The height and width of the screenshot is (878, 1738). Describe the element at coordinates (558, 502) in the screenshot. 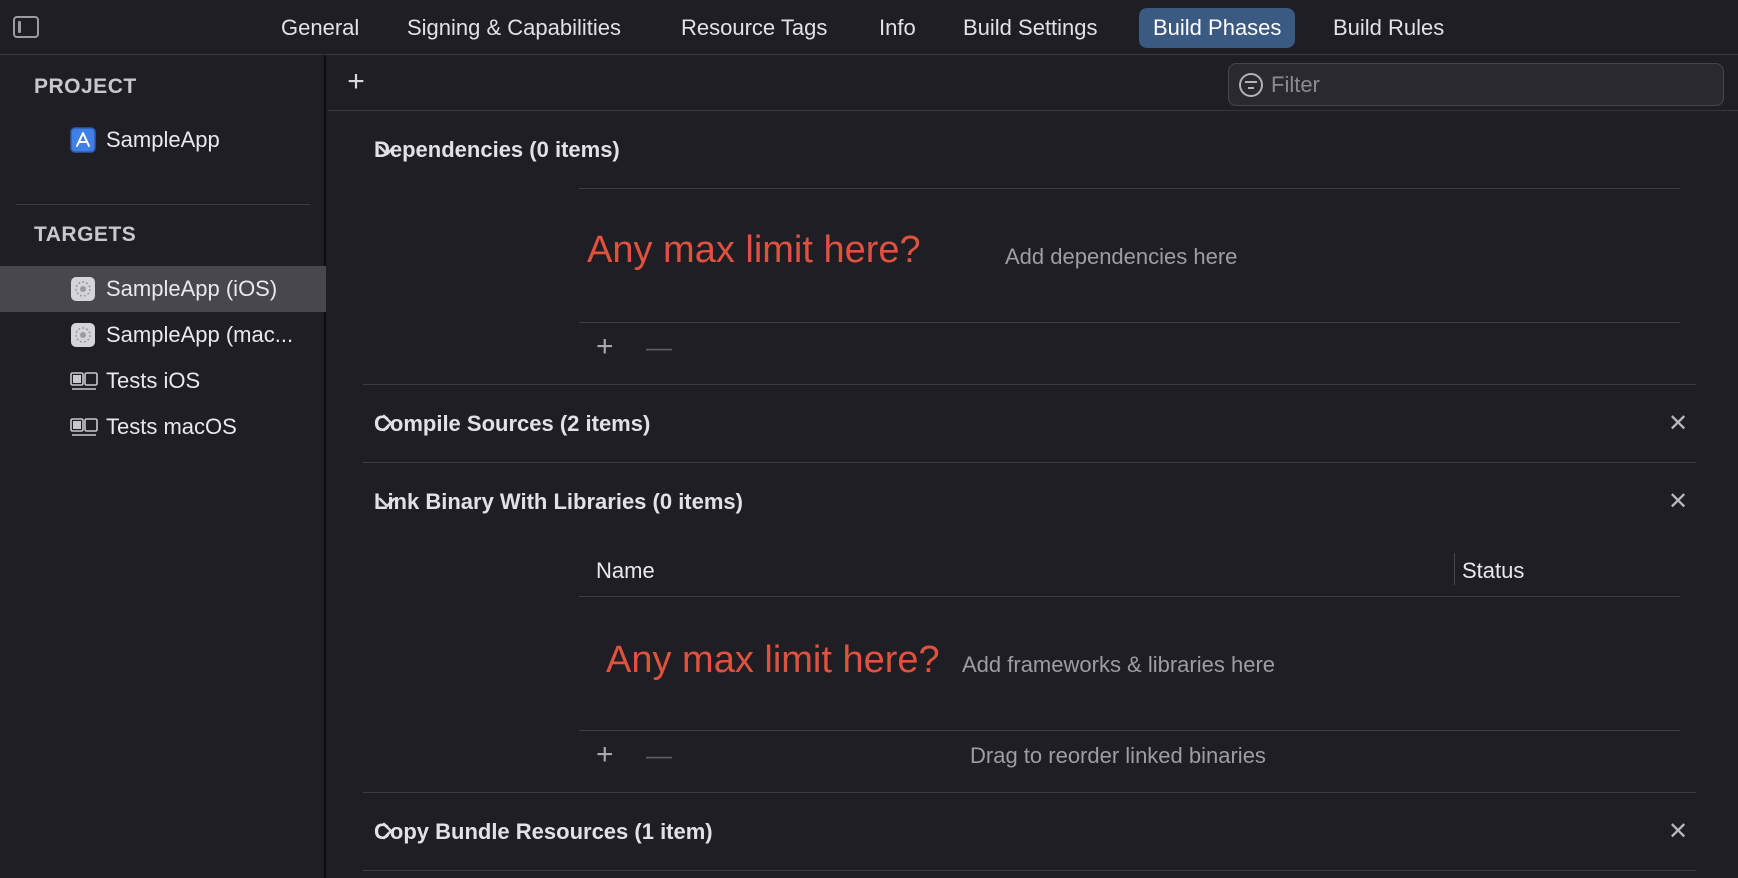

I see `phase-title-link-binary: Link Binary With Libraries (0 items)` at that location.